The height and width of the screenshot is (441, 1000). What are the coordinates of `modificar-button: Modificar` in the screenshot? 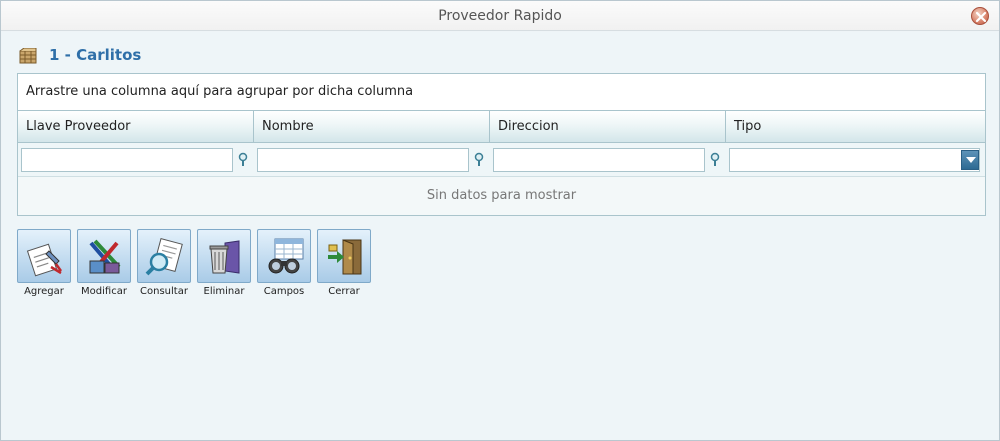 It's located at (105, 264).